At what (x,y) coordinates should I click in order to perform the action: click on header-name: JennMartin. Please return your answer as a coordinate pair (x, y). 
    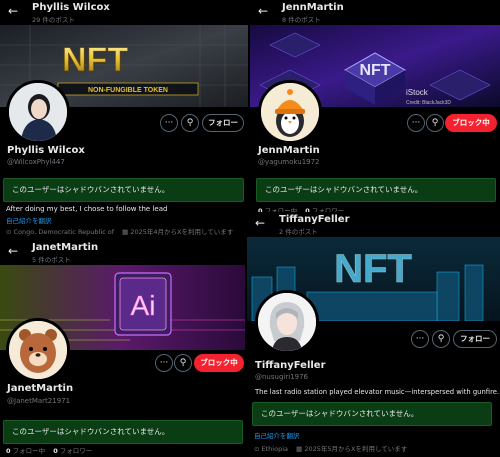
    Looking at the image, I should click on (313, 7).